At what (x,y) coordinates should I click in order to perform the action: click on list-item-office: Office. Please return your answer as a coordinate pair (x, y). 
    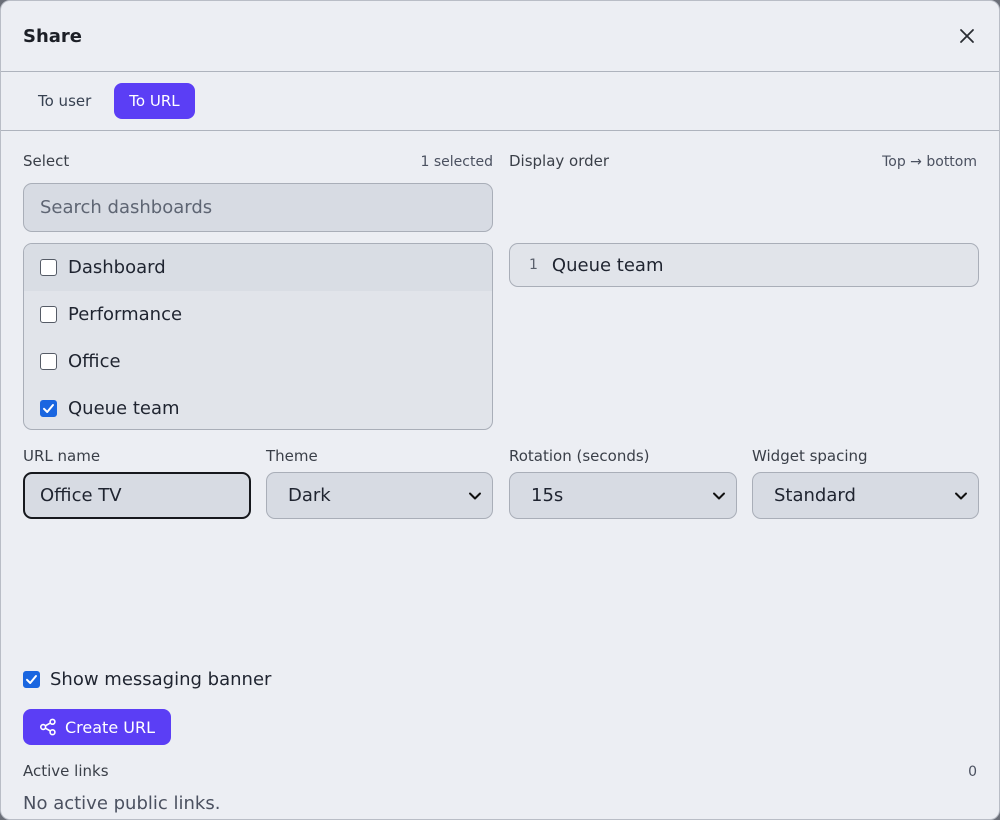
    Looking at the image, I should click on (258, 361).